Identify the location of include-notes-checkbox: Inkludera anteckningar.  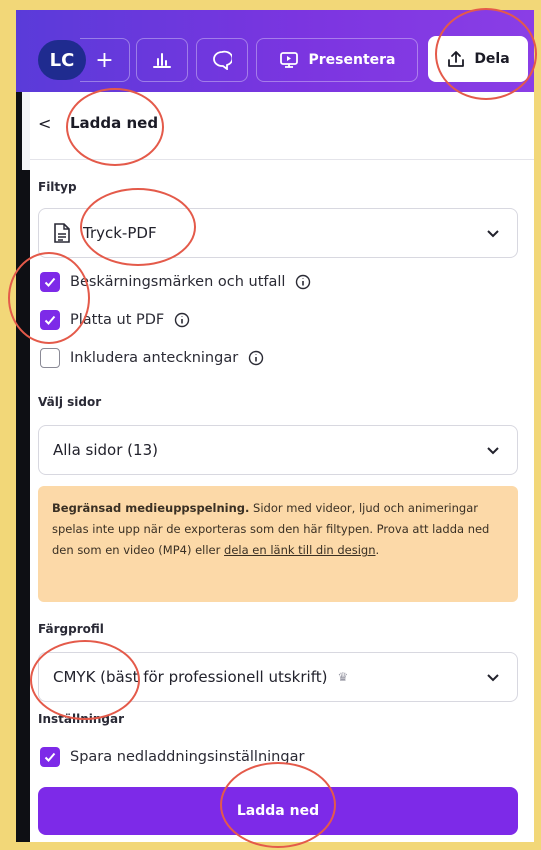
(152, 358).